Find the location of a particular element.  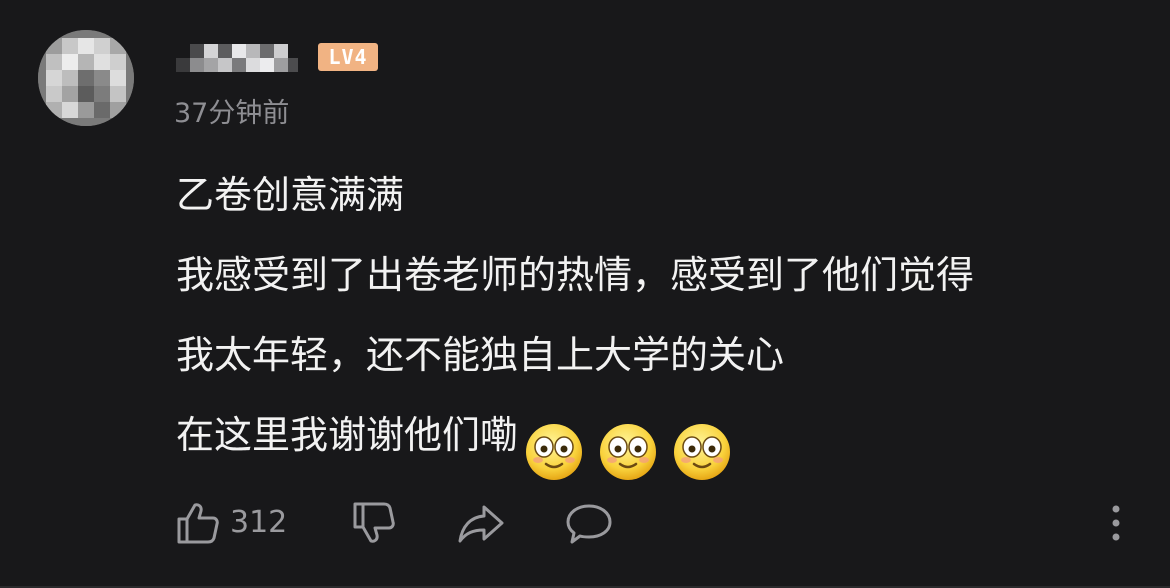

comment-line: 在这里我谢谢他们嘞 is located at coordinates (656, 444).